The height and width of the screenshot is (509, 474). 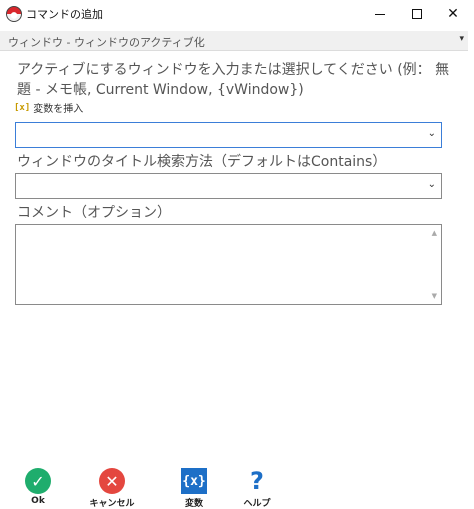 I want to click on search-method-combobox: ⌄, so click(x=228, y=186).